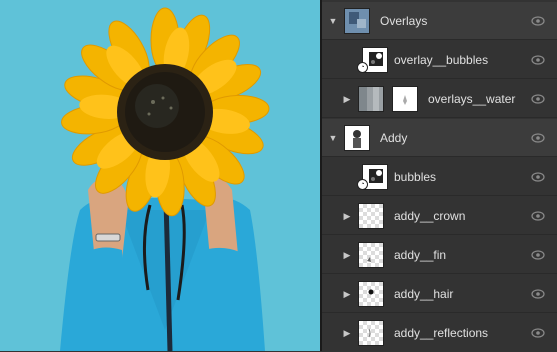 The image size is (557, 352). What do you see at coordinates (404, 21) in the screenshot?
I see `layer-name: Overlays` at bounding box center [404, 21].